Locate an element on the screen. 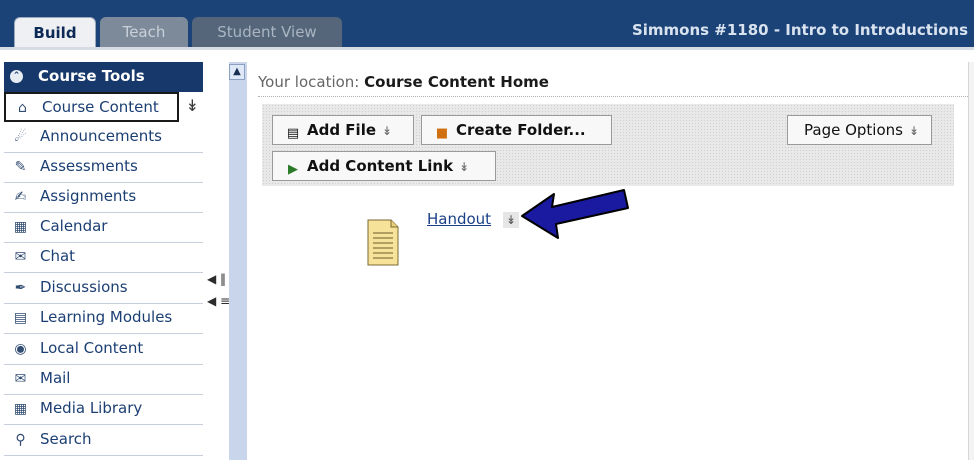 The image size is (974, 460). tab-teach: Teach is located at coordinates (144, 32).